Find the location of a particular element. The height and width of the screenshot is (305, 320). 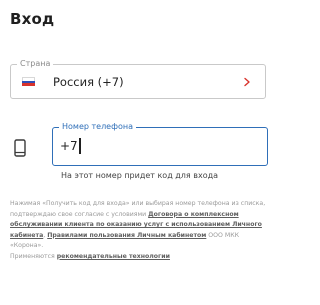

phone-value: +7 is located at coordinates (69, 146).